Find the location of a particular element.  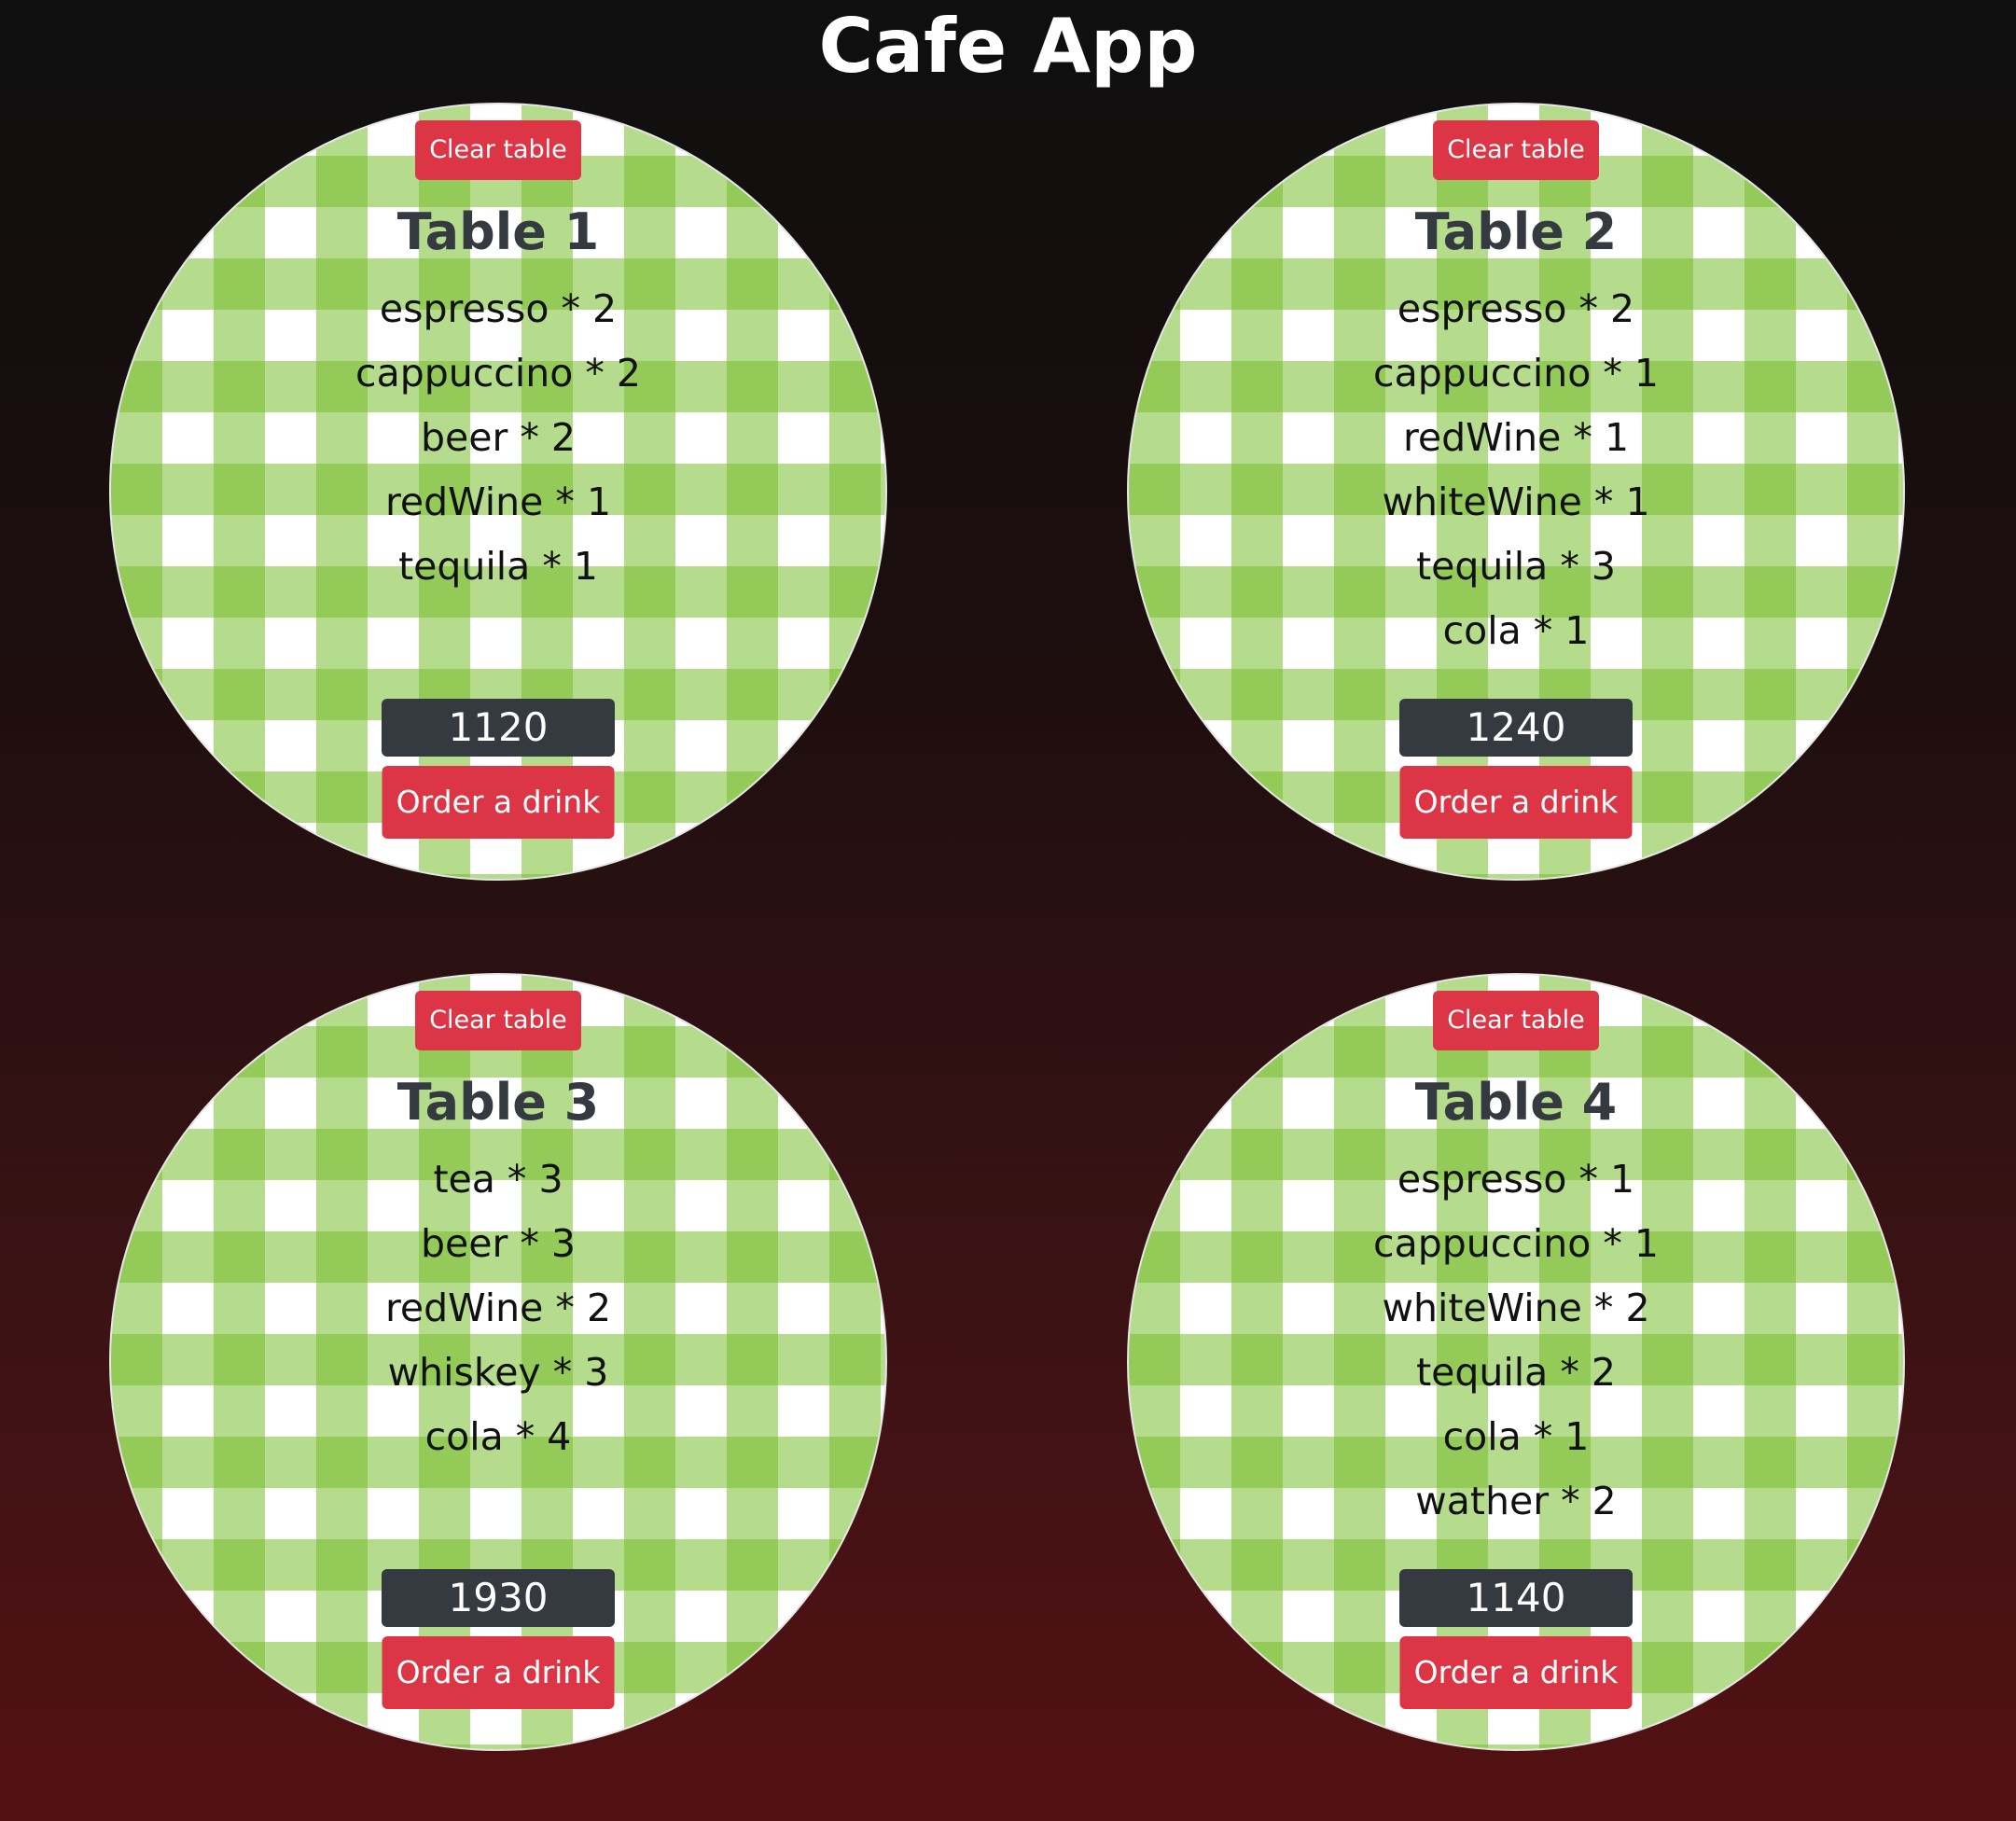

order-item: tequila * 3 is located at coordinates (1516, 566).